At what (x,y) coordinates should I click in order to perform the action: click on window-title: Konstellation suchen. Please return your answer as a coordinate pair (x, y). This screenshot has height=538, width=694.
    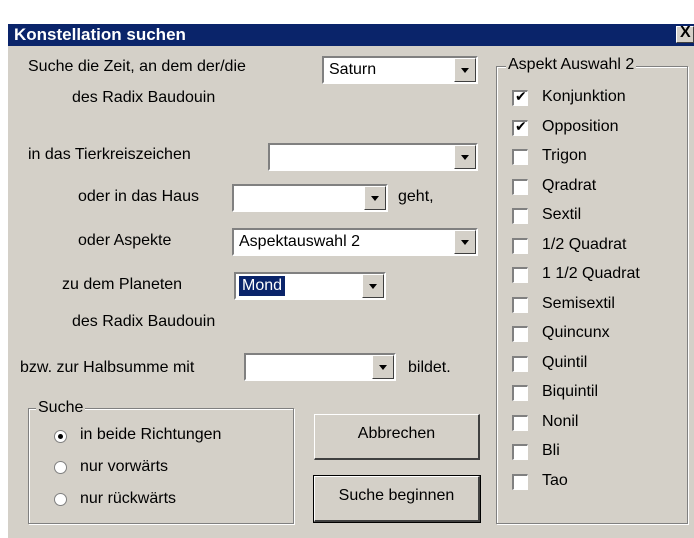
    Looking at the image, I should click on (100, 34).